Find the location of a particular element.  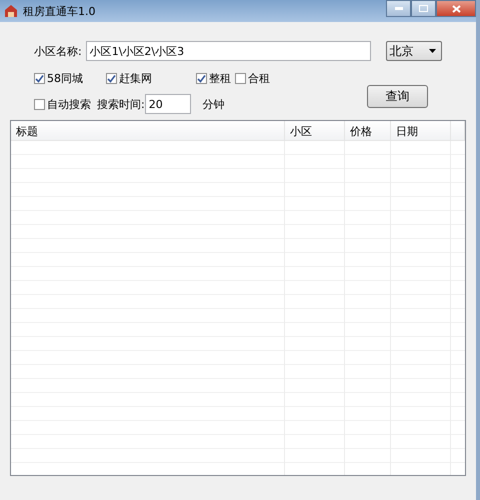

column-header: 小区 is located at coordinates (315, 130).